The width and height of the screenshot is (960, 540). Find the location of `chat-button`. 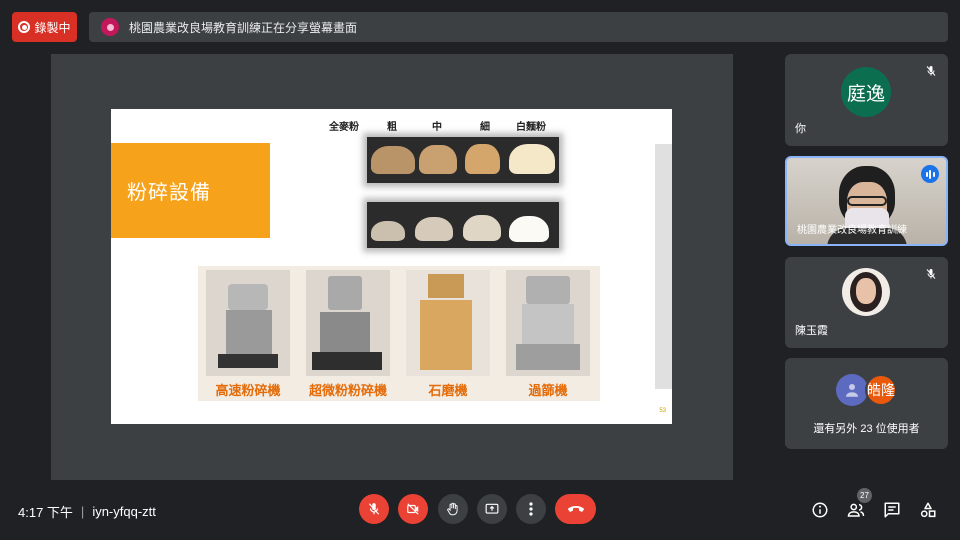

chat-button is located at coordinates (892, 510).